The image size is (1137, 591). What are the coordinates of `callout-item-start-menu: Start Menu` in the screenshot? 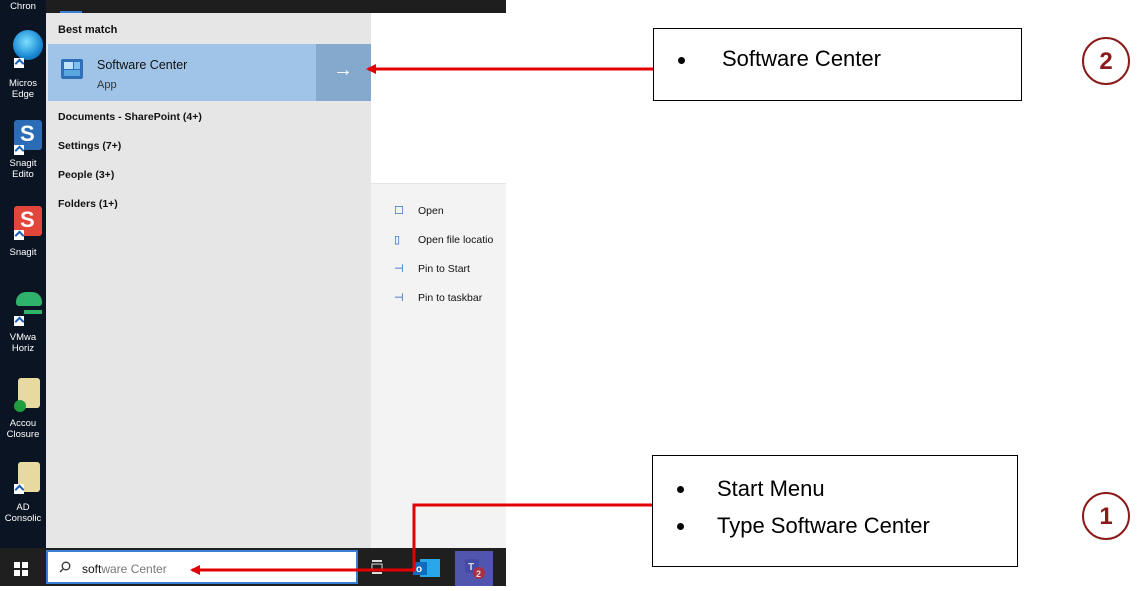 It's located at (771, 488).